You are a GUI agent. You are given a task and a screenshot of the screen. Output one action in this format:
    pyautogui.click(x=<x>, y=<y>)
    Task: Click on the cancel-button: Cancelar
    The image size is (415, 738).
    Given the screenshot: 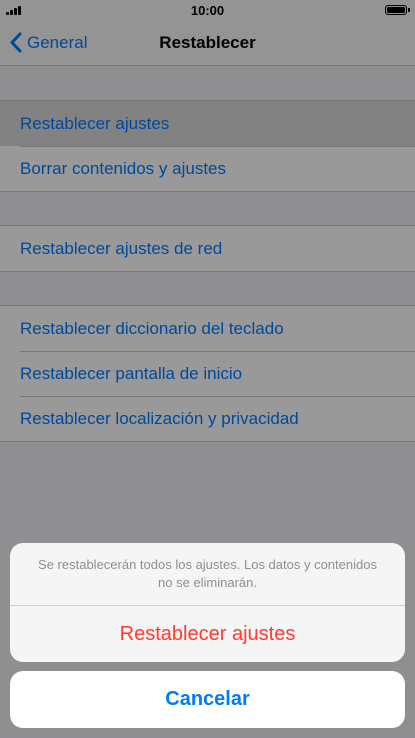 What is the action you would take?
    pyautogui.click(x=207, y=699)
    